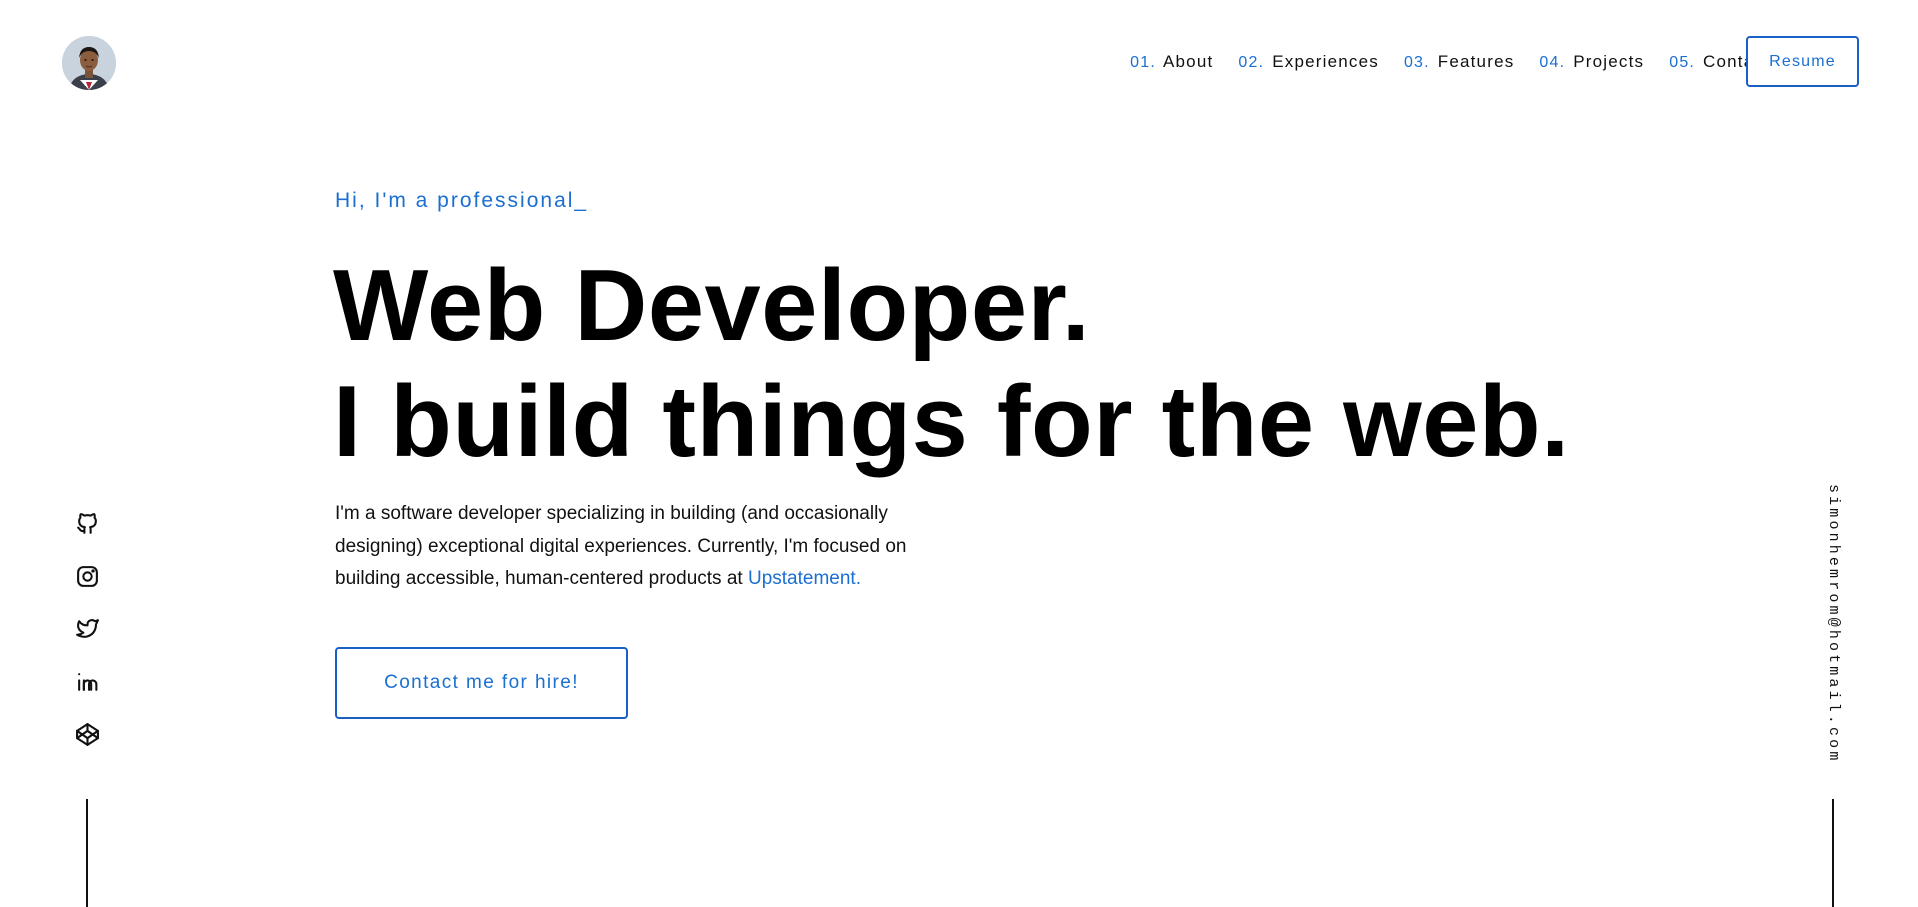 The image size is (1918, 907). I want to click on nav-item-experiences: 02. Experiences, so click(1308, 62).